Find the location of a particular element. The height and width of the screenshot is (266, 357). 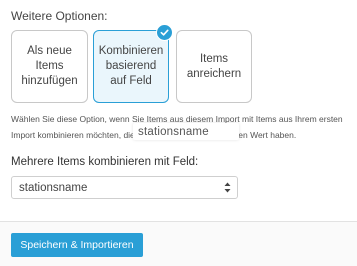

option-card-label: Items anreichern is located at coordinates (214, 66).